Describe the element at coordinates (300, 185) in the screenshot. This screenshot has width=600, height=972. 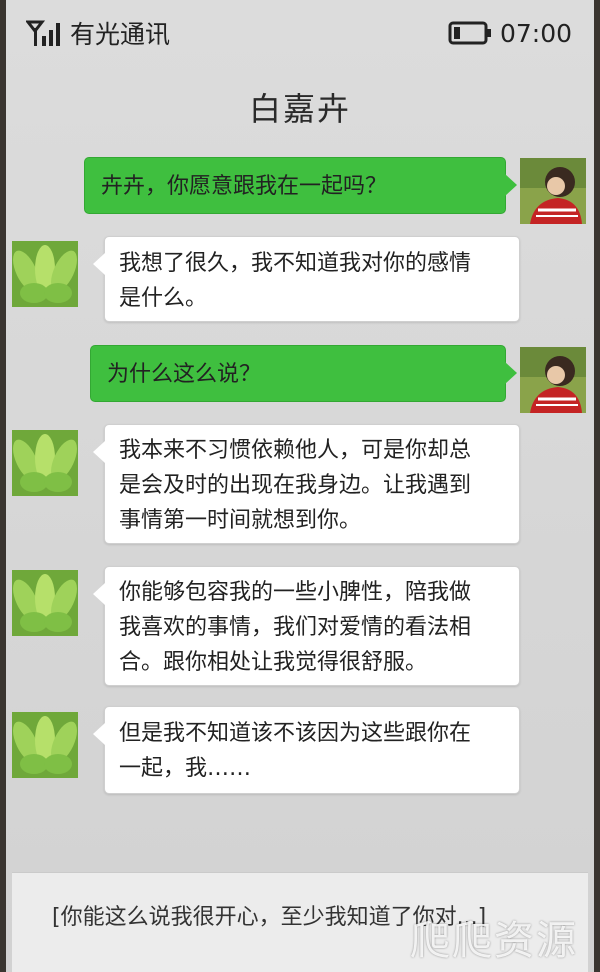
I see `message-bubble-sent: 卉卉，你愿意跟我在一起吗？` at that location.